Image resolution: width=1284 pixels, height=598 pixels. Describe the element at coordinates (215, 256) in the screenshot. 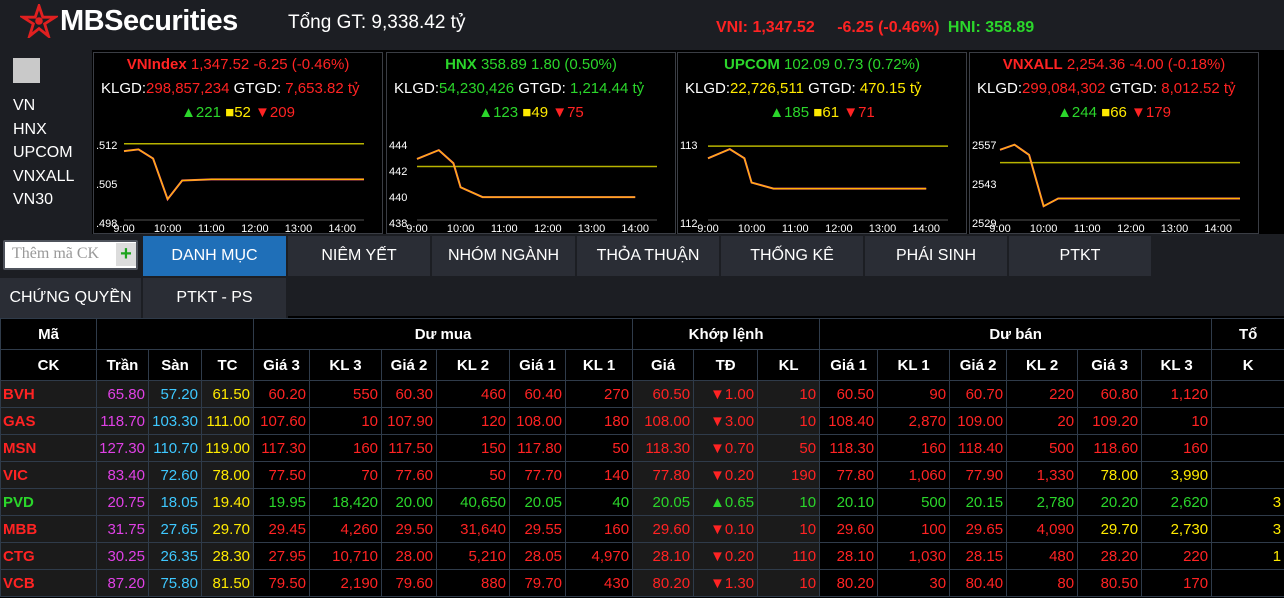

I see `tab-danh-mục: DANH MỤC` at that location.